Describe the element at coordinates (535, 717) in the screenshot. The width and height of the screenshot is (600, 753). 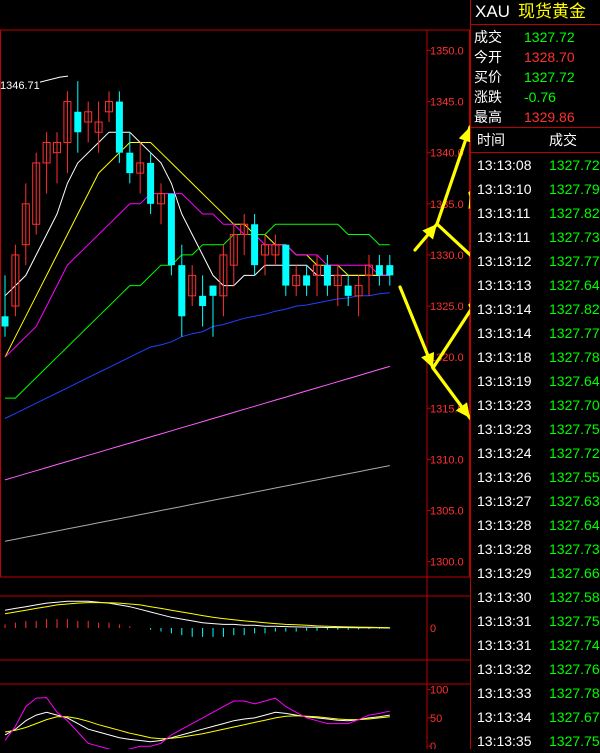
I see `tick-row: 13:13:34 1327.67` at that location.